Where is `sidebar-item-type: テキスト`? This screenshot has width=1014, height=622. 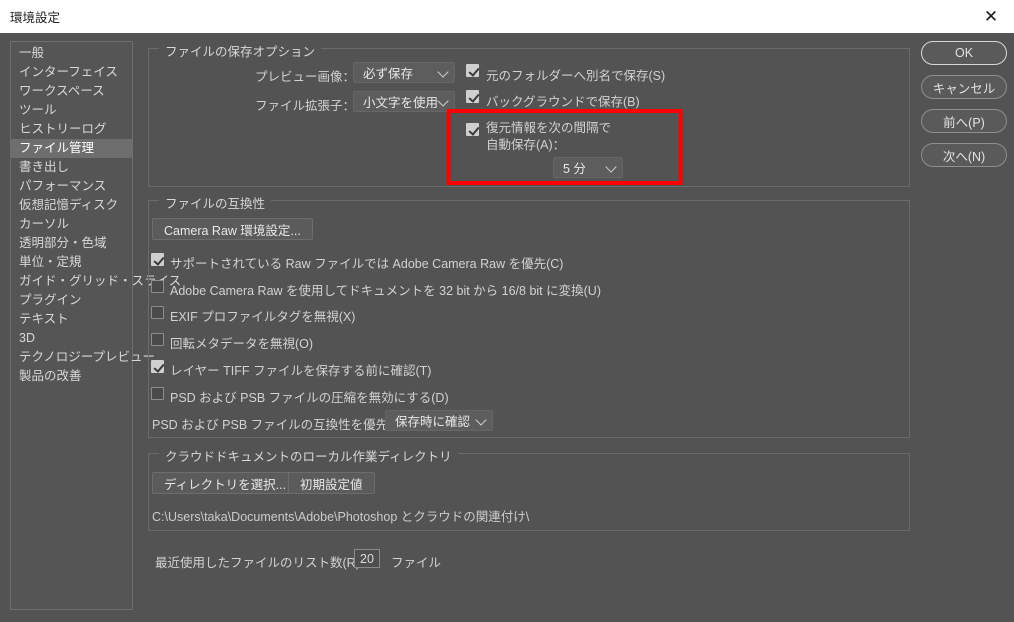 sidebar-item-type: テキスト is located at coordinates (71, 319).